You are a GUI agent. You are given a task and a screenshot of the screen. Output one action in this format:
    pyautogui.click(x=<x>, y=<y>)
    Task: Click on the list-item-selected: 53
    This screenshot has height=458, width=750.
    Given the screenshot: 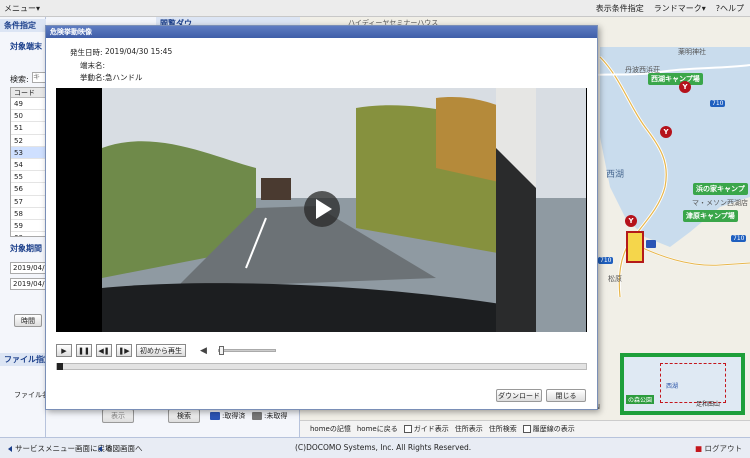 What is the action you would take?
    pyautogui.click(x=28, y=152)
    